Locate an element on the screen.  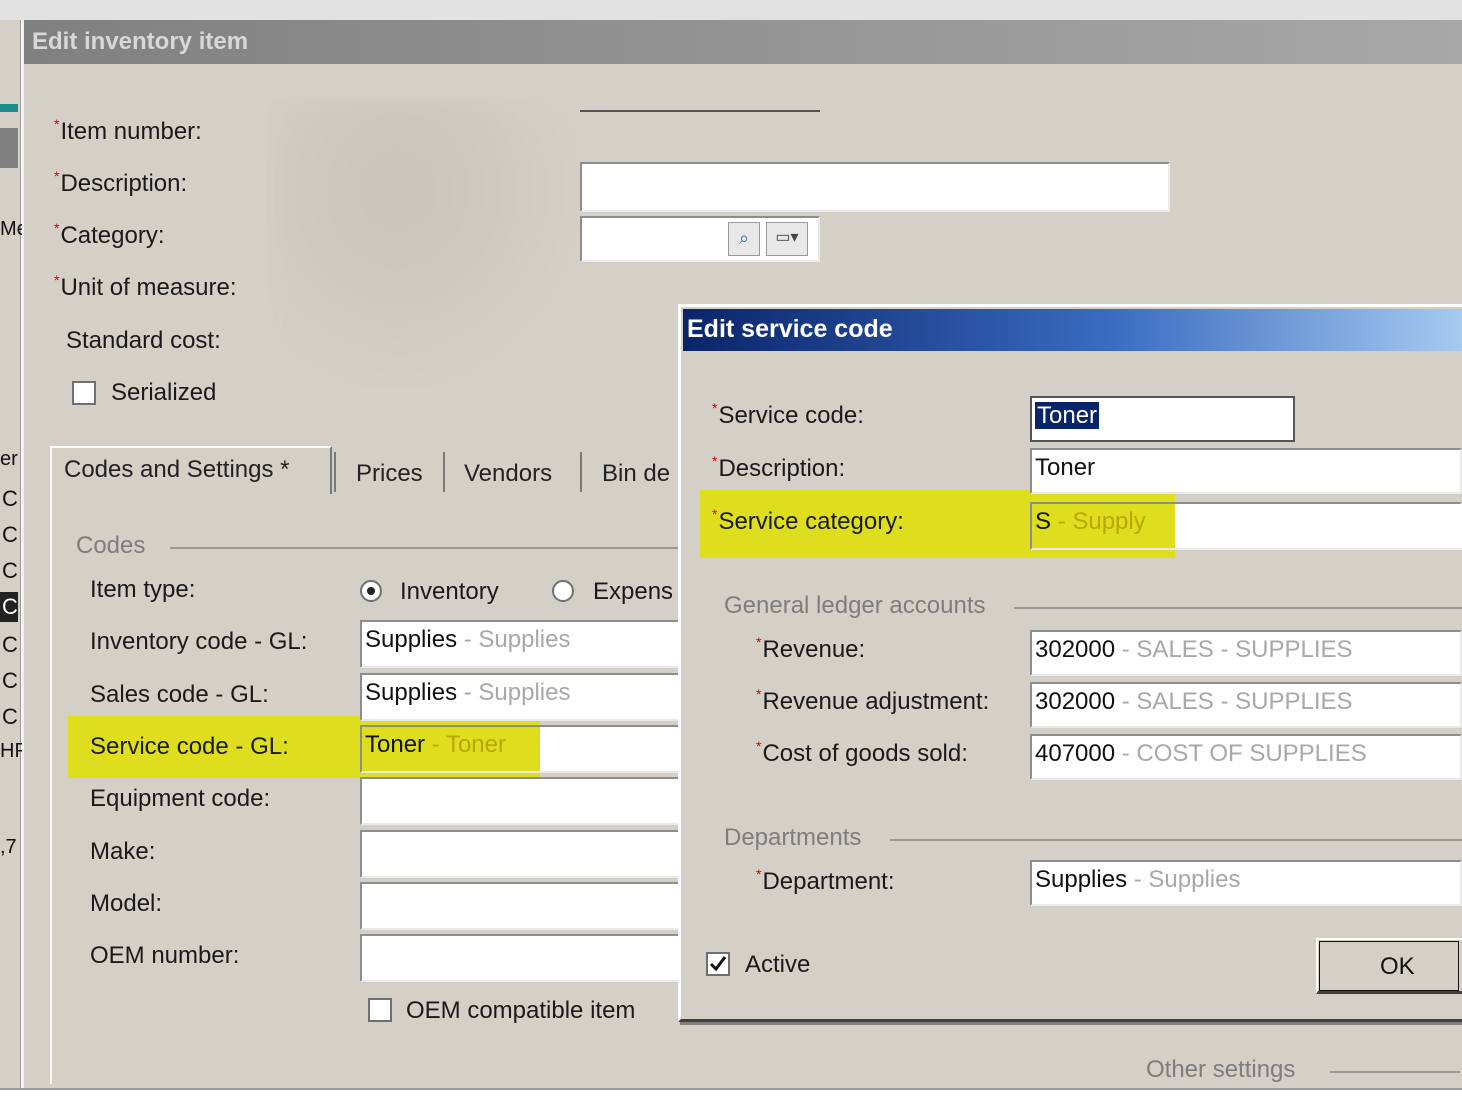
strip-fragment: ,7 is located at coordinates (8, 847).